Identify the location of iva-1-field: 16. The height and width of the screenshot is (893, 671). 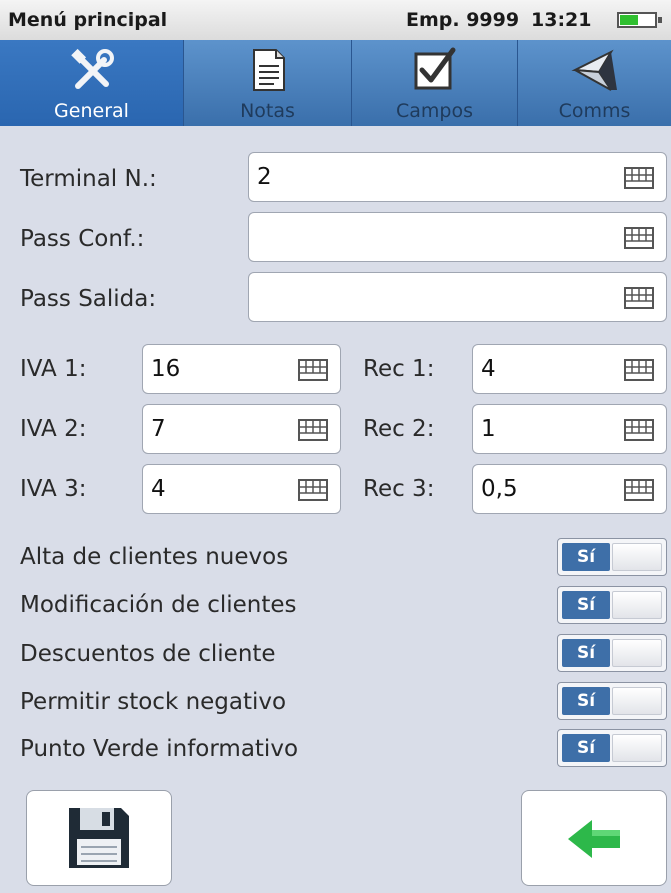
(241, 369).